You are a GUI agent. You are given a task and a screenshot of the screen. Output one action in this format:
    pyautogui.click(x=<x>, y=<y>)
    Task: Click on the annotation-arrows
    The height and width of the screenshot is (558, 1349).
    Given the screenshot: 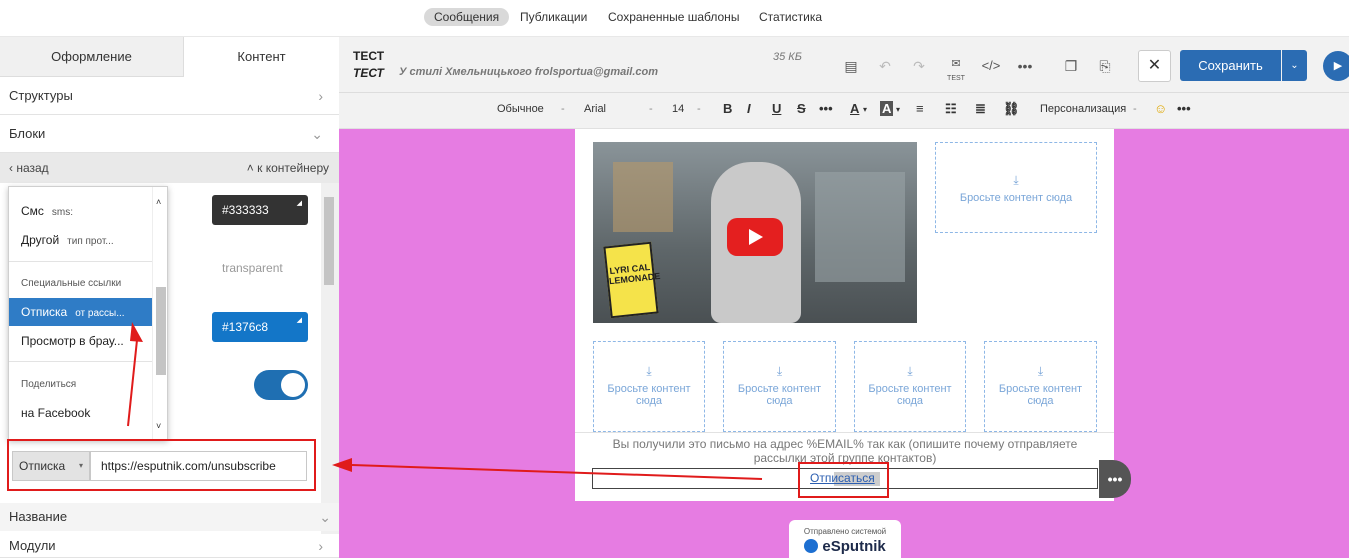 What is the action you would take?
    pyautogui.click(x=445, y=401)
    